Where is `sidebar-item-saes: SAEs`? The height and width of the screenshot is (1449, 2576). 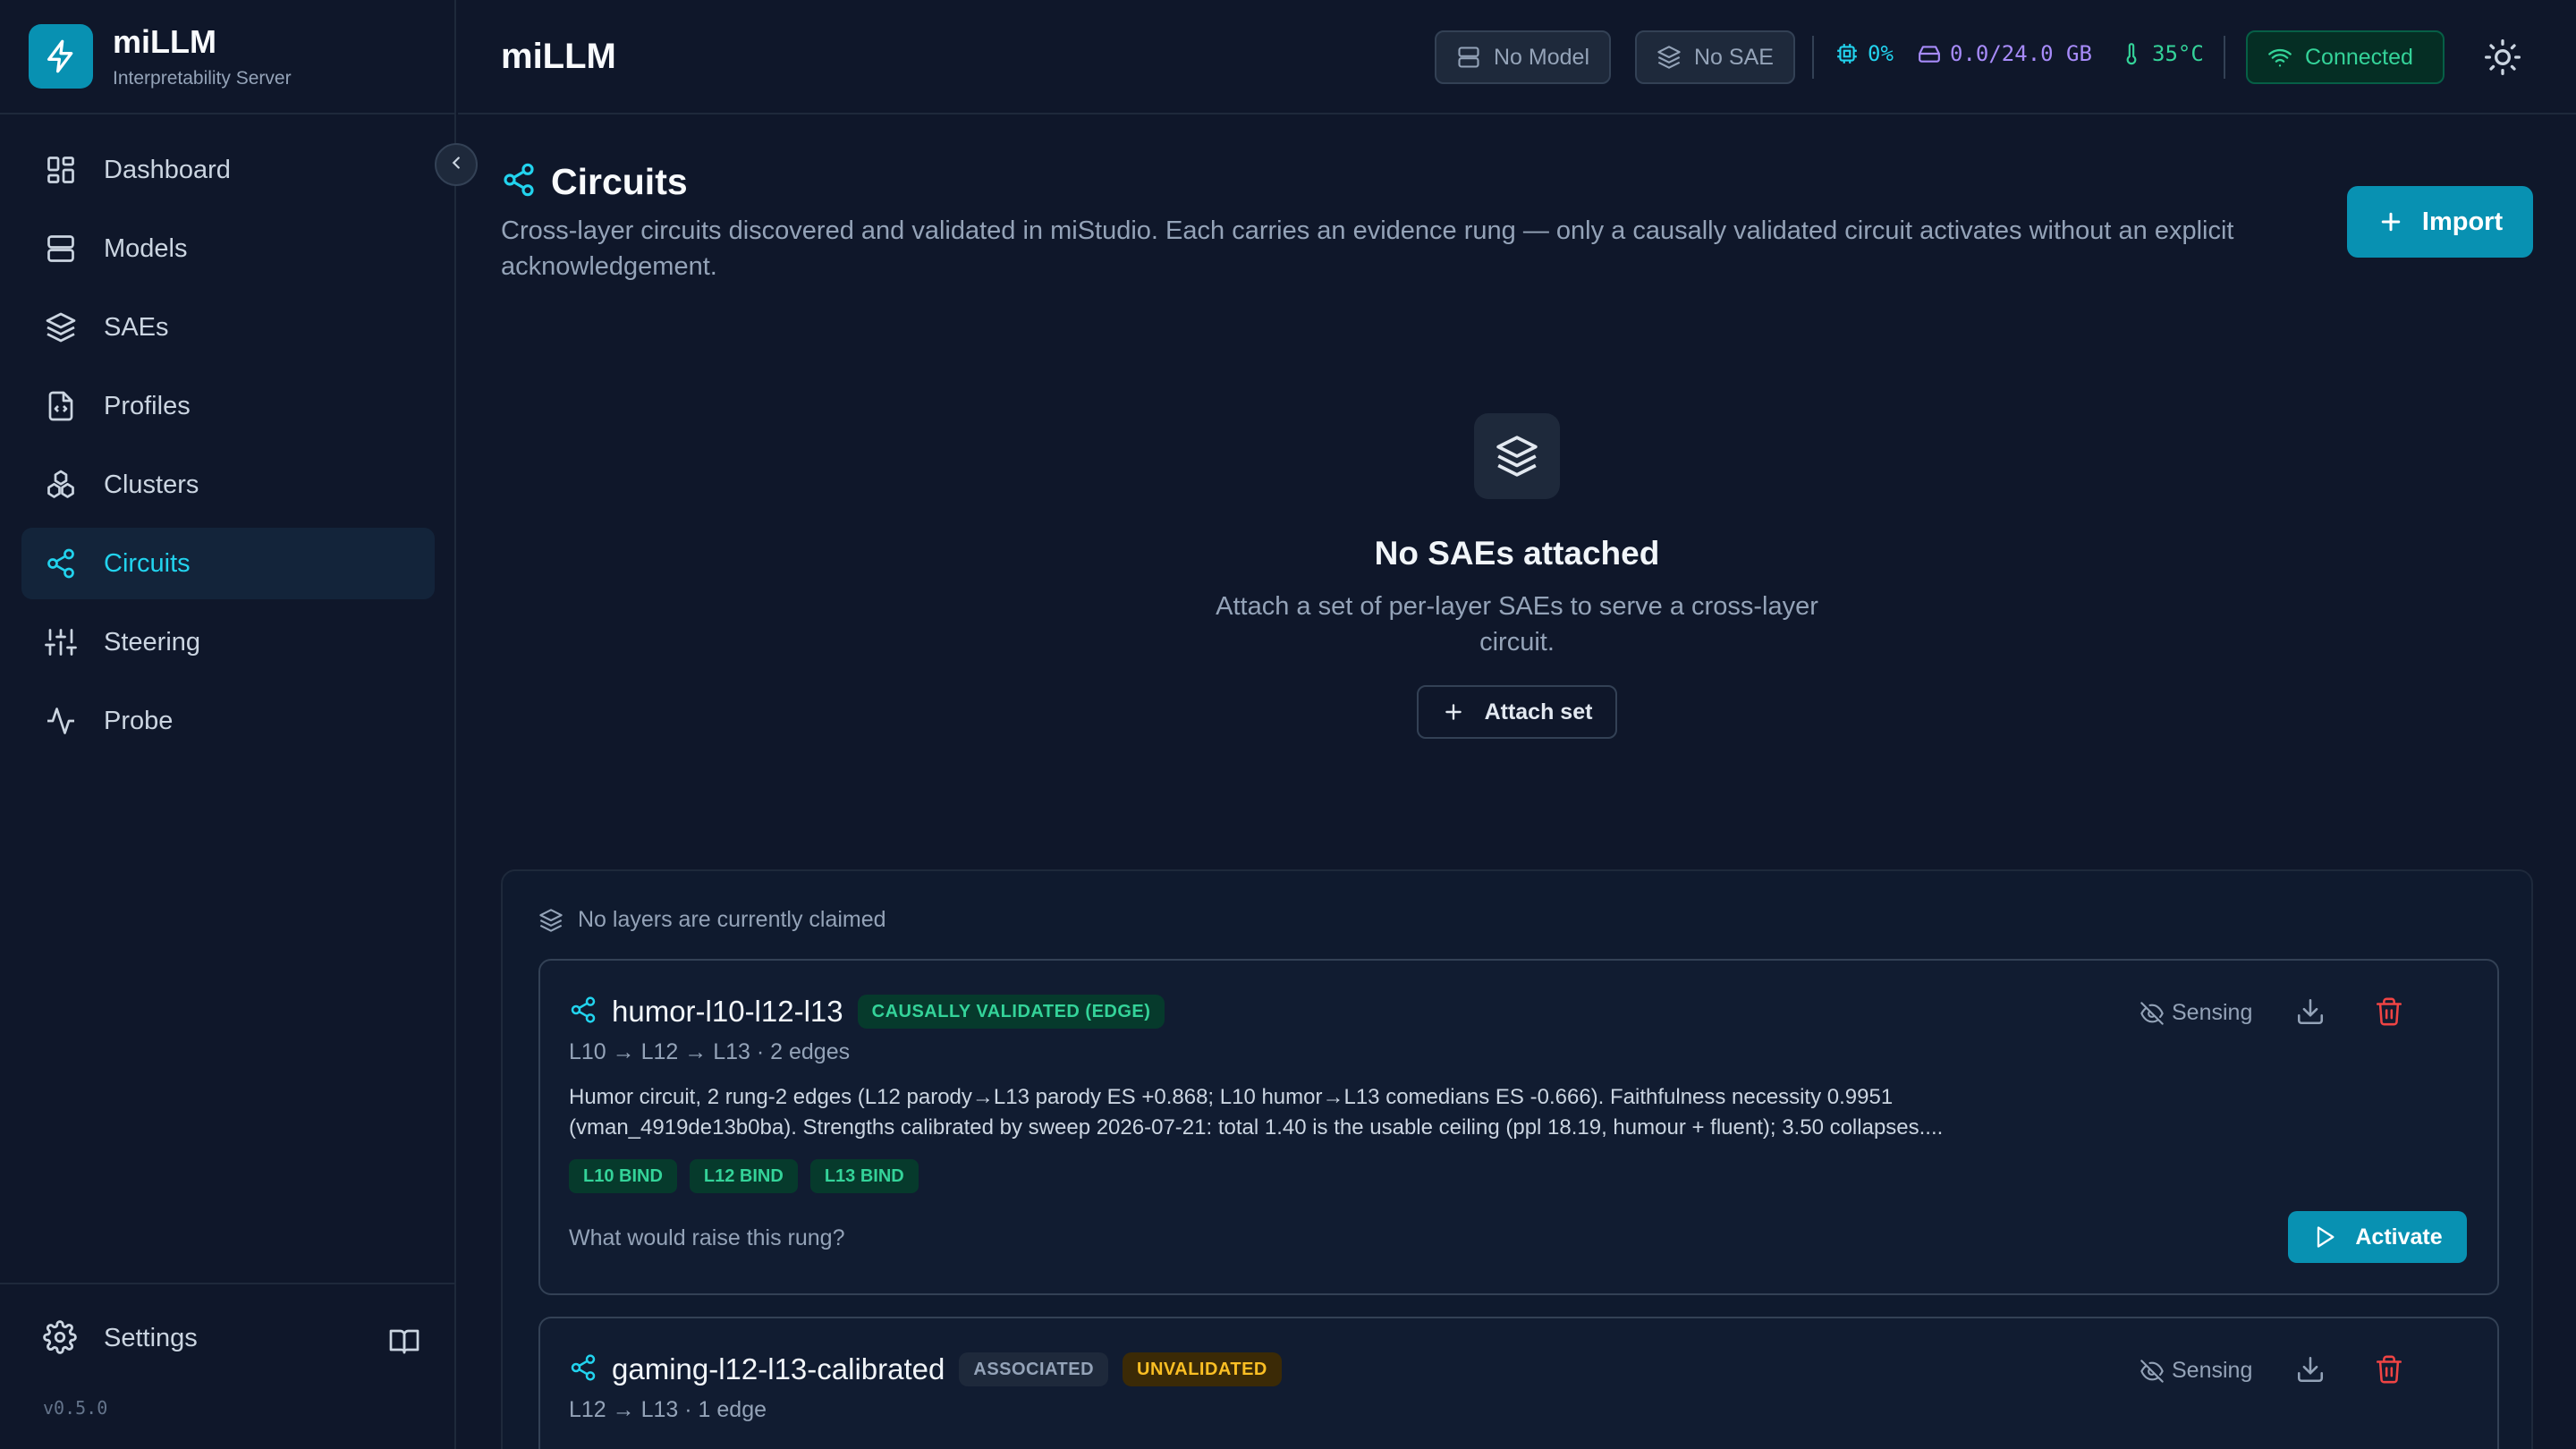
sidebar-item-saes: SAEs is located at coordinates (228, 327).